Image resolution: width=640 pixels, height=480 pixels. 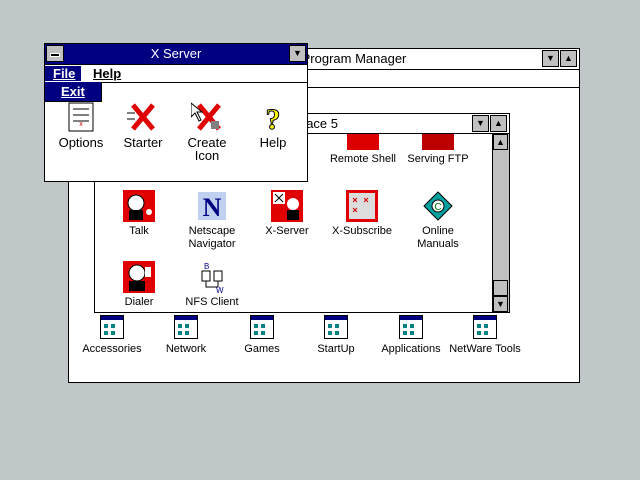 I want to click on group-label: Network, so click(x=186, y=349).